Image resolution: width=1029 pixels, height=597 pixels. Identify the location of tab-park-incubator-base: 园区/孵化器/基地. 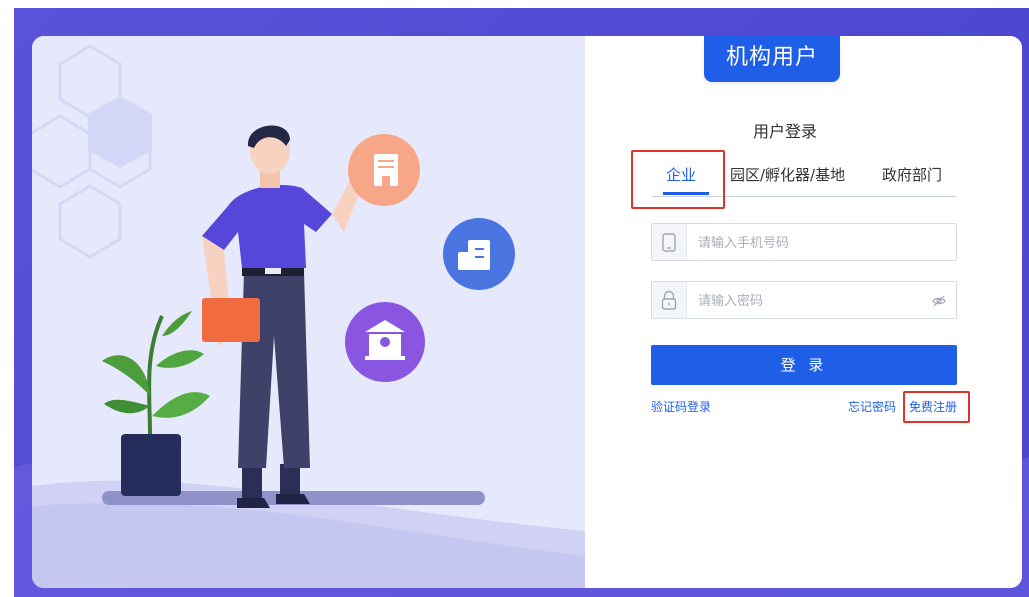
(787, 174).